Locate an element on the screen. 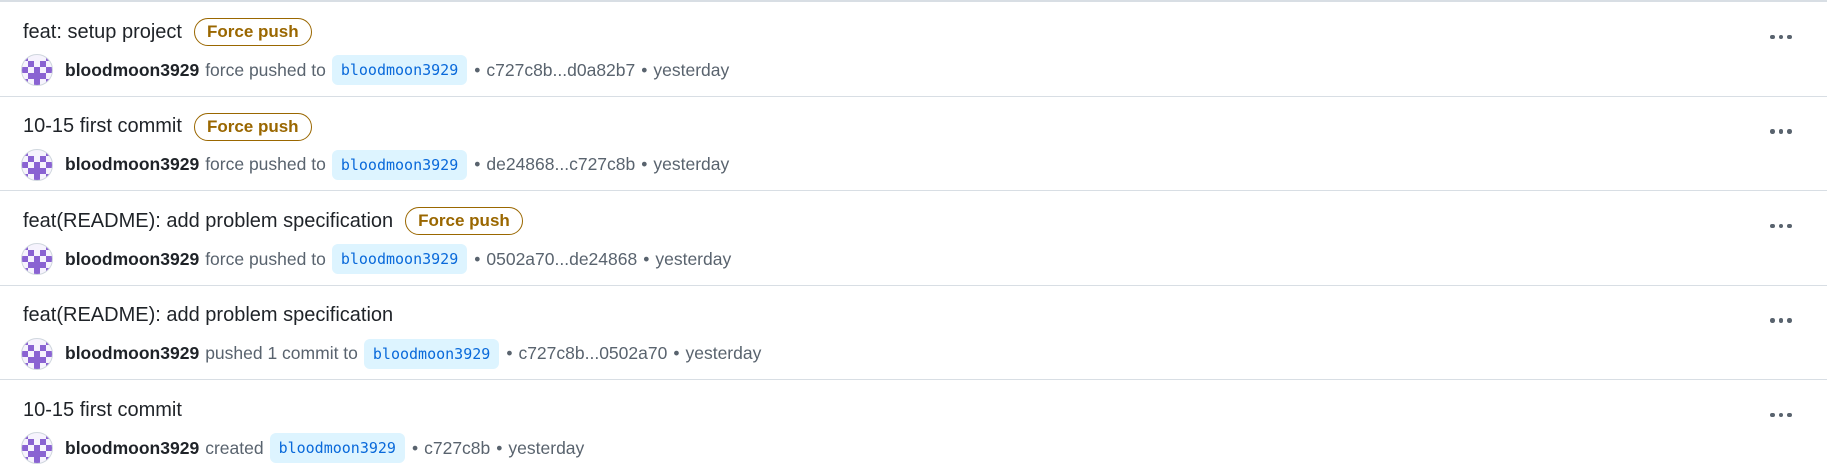 This screenshot has width=1827, height=475. timeline-item-header: 10-15 first commit Force push is located at coordinates (167, 126).